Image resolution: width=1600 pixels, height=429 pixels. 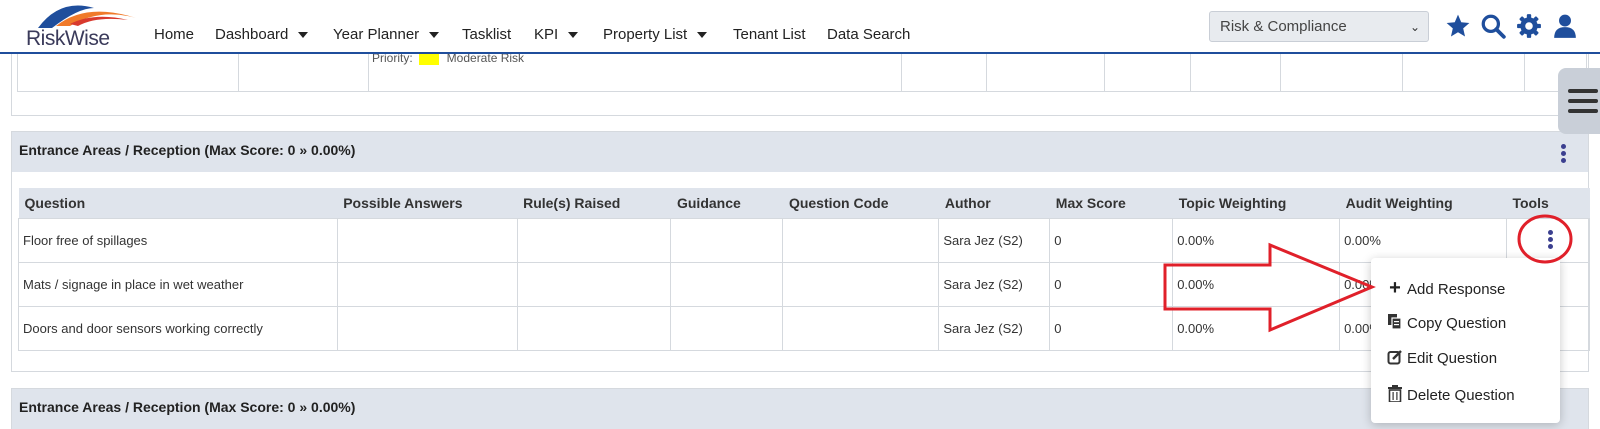 What do you see at coordinates (546, 34) in the screenshot?
I see `nav-kpi-label: KPI` at bounding box center [546, 34].